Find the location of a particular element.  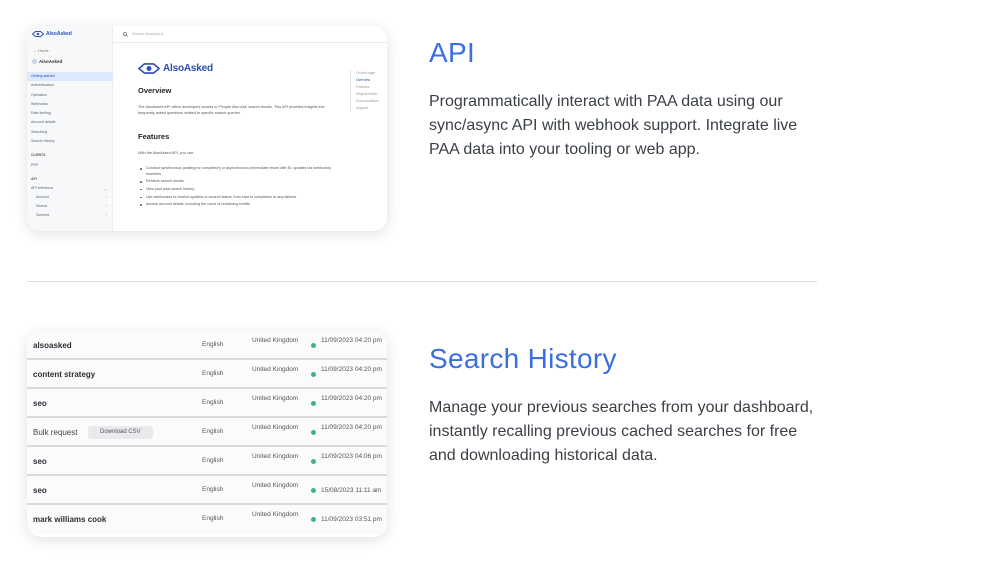

features-intro: With the AlsoAsked API, you can: is located at coordinates (166, 153).